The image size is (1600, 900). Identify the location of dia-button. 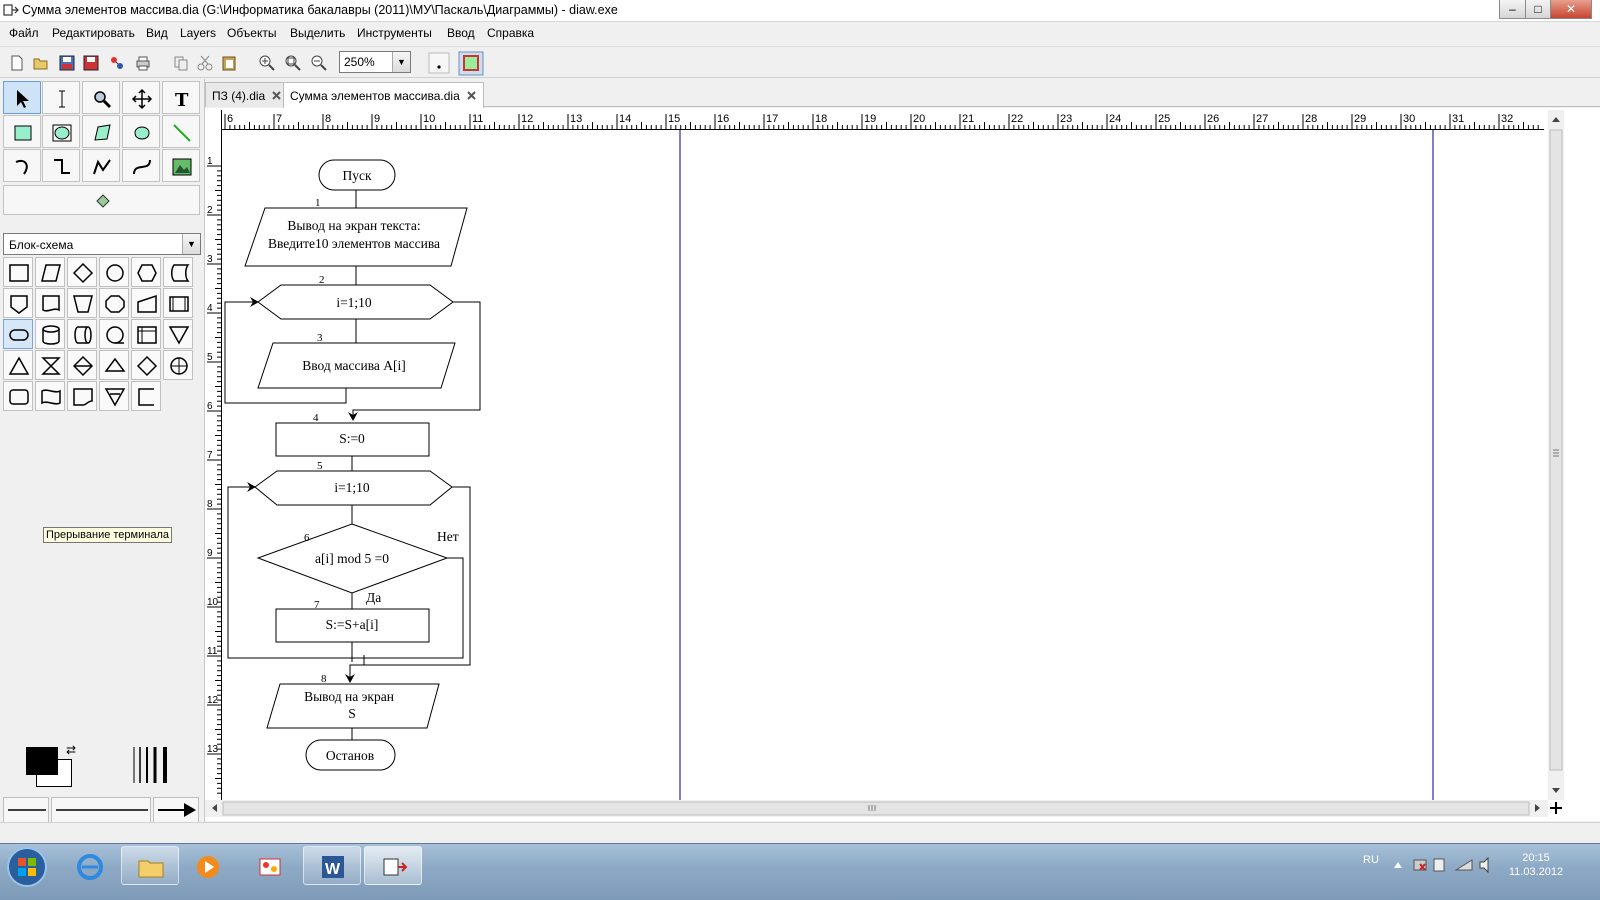
(393, 865).